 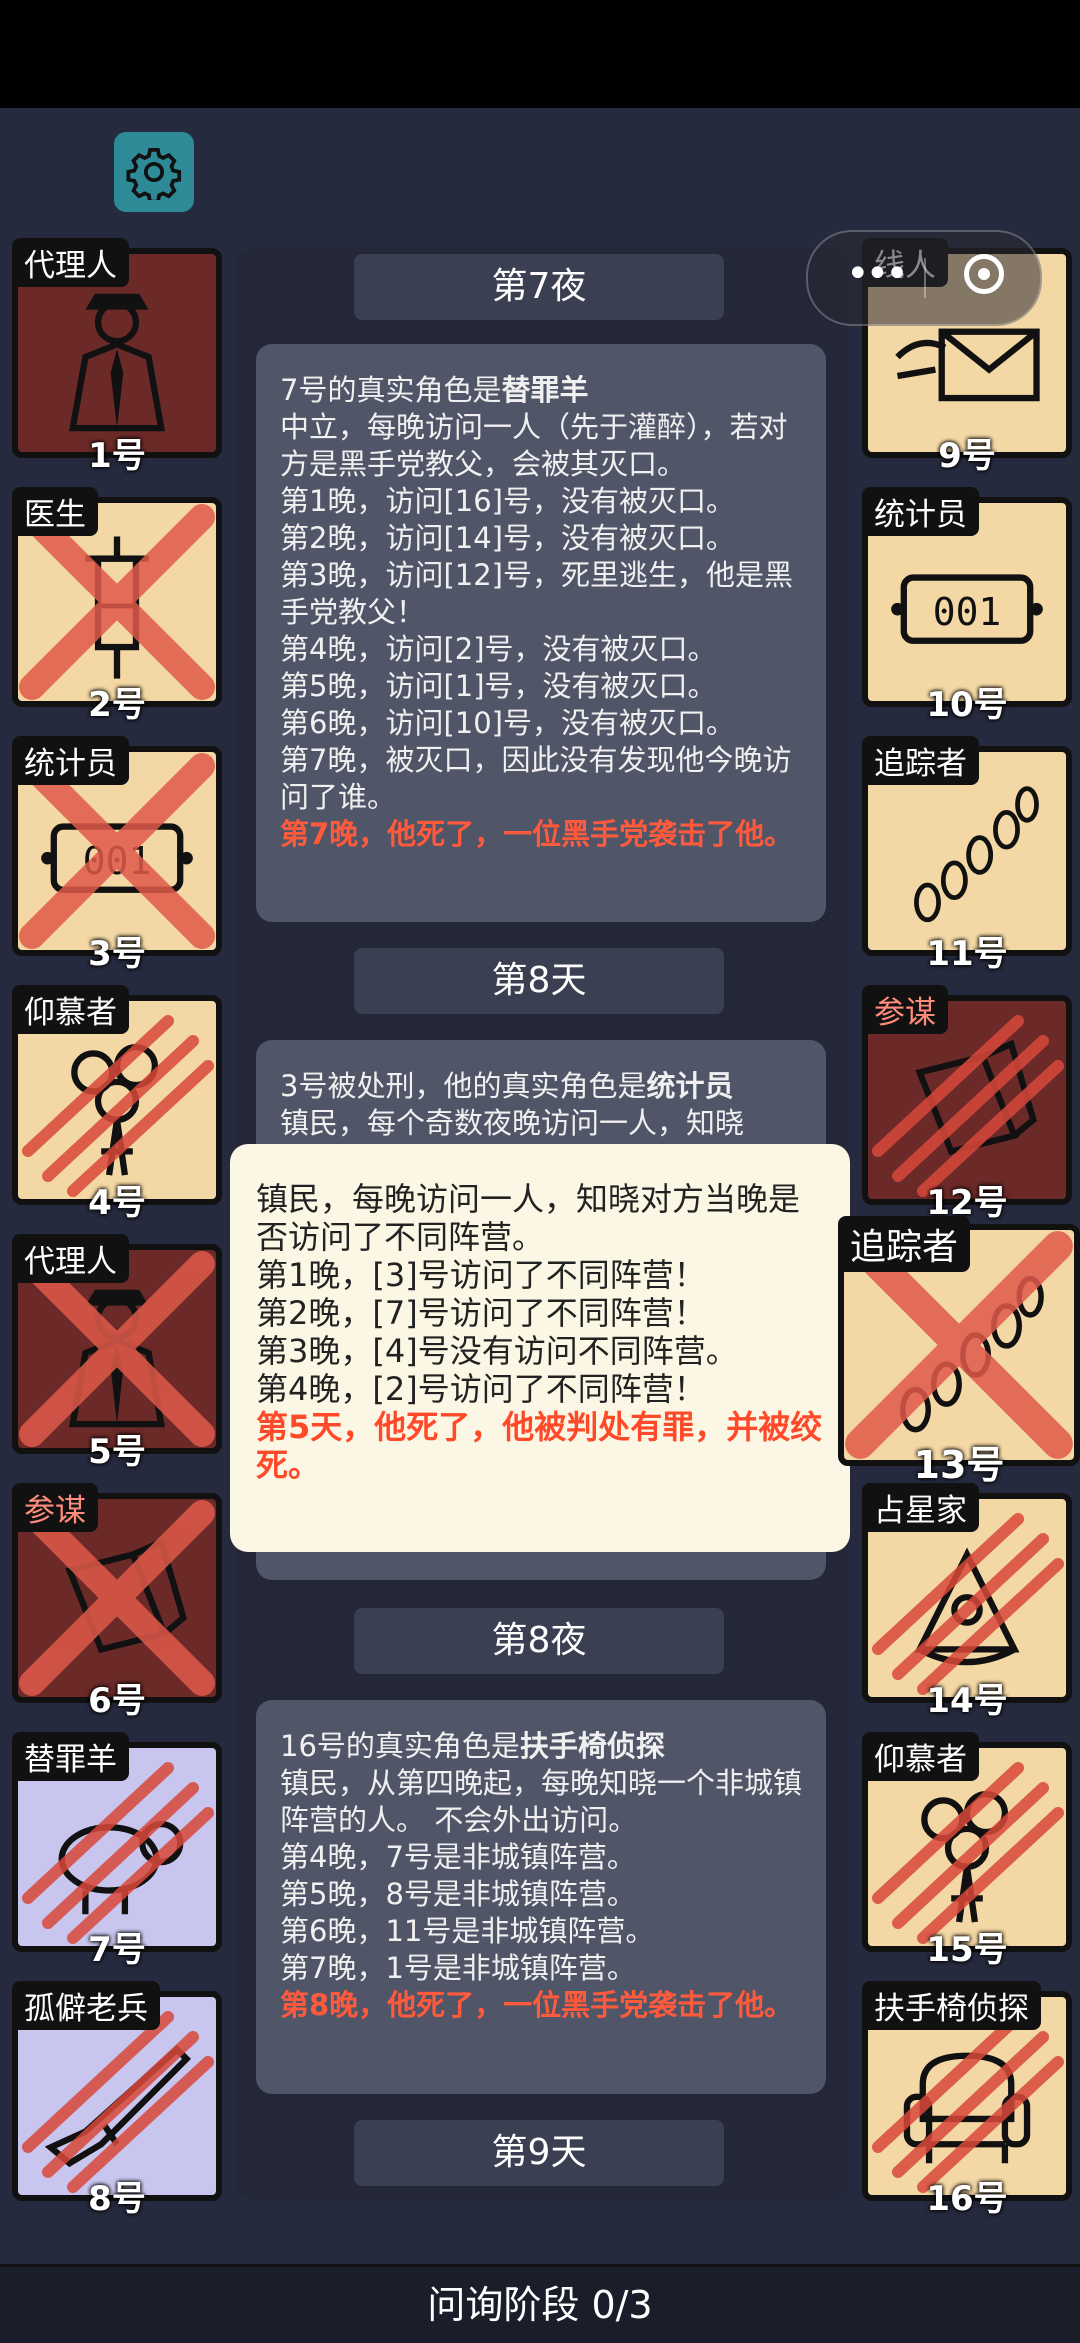 What do you see at coordinates (400, 1746) in the screenshot?
I see `msg-prefix: 16号的真实角色是` at bounding box center [400, 1746].